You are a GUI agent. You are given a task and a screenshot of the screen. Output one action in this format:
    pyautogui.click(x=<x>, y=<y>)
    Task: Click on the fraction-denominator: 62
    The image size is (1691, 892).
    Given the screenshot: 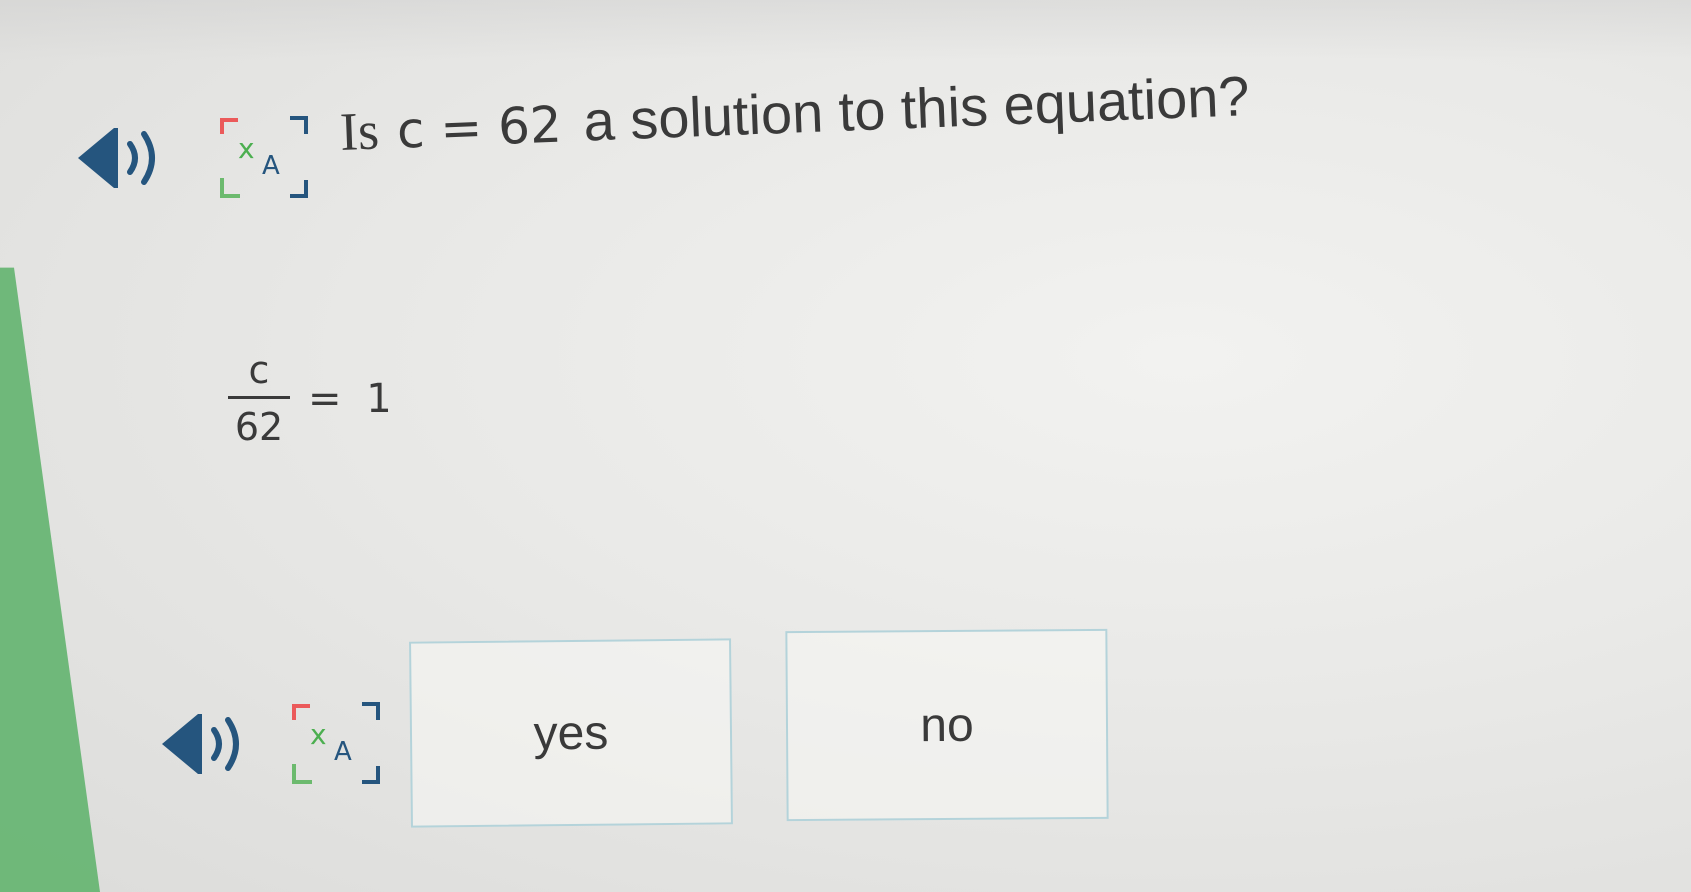 What is the action you would take?
    pyautogui.click(x=259, y=427)
    